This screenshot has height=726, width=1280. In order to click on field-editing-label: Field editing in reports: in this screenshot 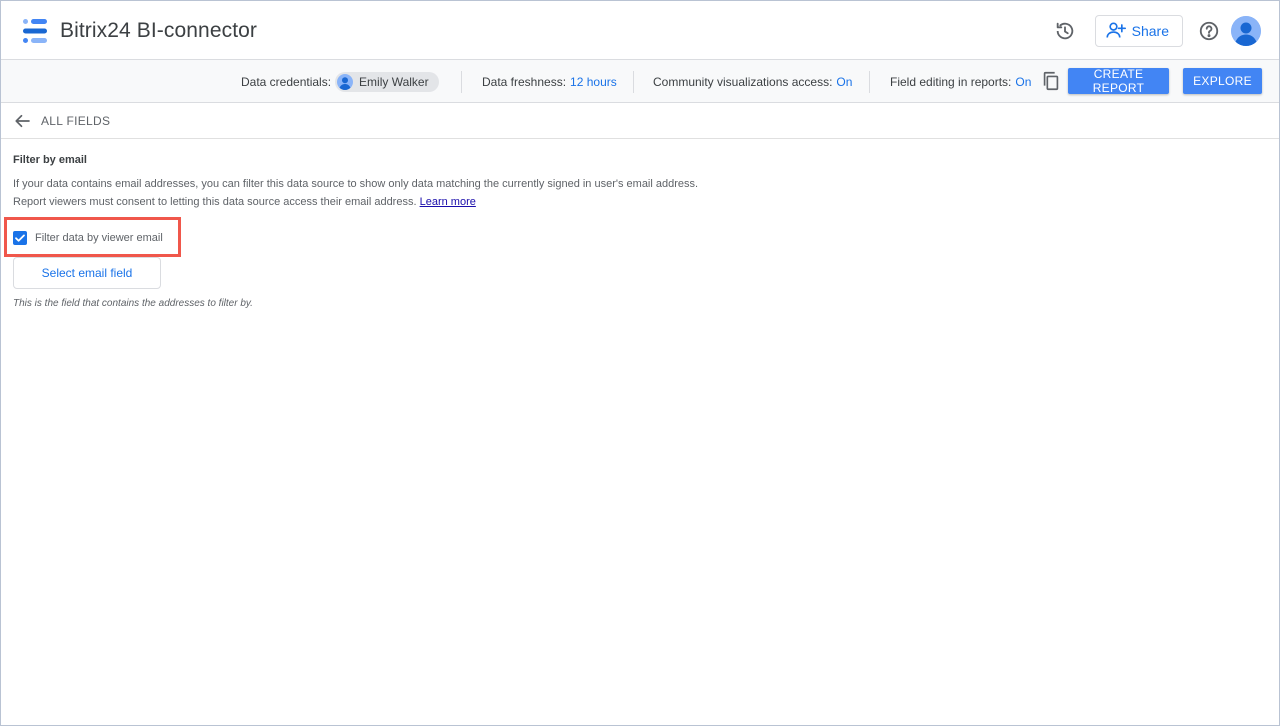, I will do `click(951, 81)`.